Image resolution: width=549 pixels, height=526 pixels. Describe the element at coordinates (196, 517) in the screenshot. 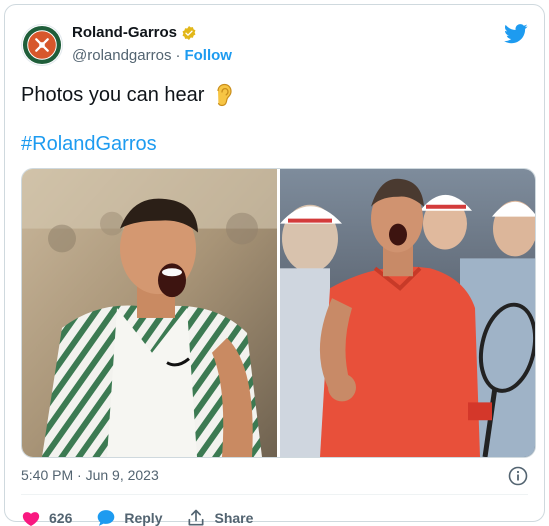

I see `share-upload-icon` at that location.